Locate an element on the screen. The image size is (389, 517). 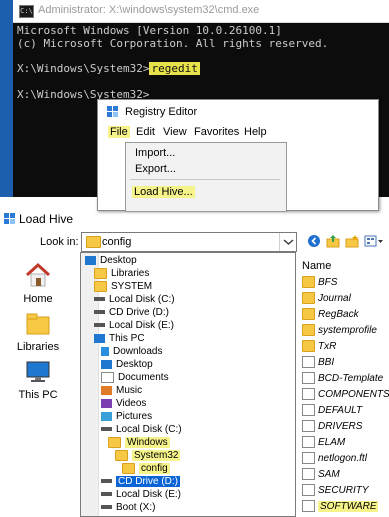
list-item: BFS is located at coordinates (319, 283).